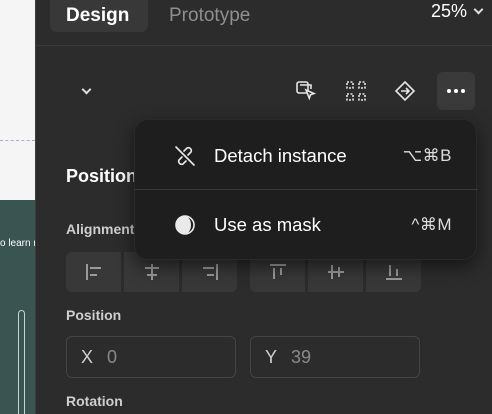  What do you see at coordinates (431, 224) in the screenshot?
I see `menu-item-shortcut: ^⌘M` at bounding box center [431, 224].